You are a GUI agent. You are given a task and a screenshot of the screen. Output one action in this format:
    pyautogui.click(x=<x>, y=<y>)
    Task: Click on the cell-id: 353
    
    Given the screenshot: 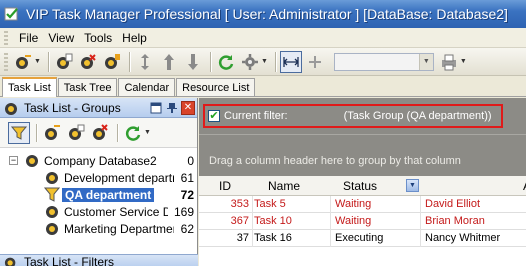 What is the action you would take?
    pyautogui.click(x=239, y=204)
    